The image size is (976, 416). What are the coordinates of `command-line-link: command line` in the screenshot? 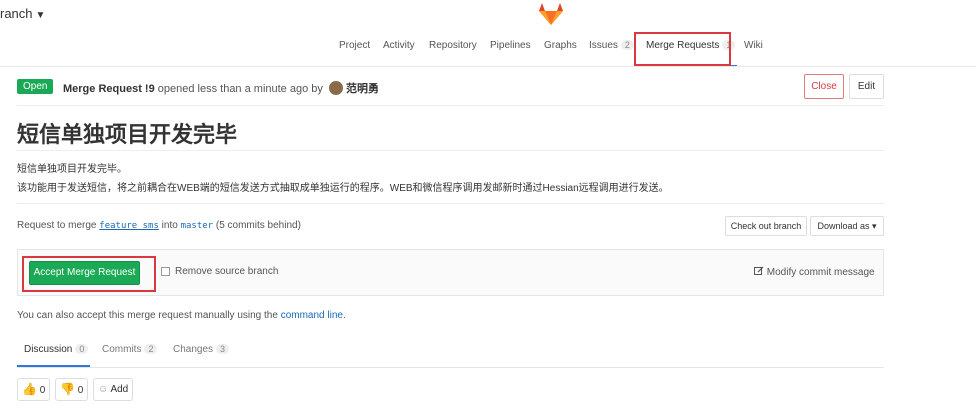 It's located at (312, 315).